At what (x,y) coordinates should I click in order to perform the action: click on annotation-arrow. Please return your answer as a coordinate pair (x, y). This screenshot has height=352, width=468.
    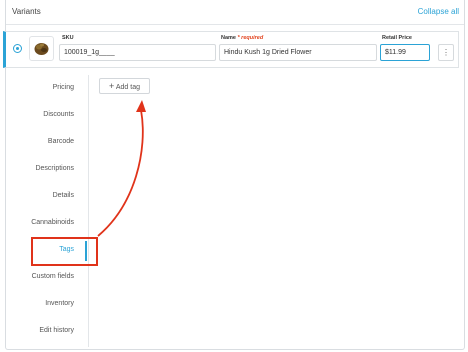
    Looking at the image, I should click on (121, 168).